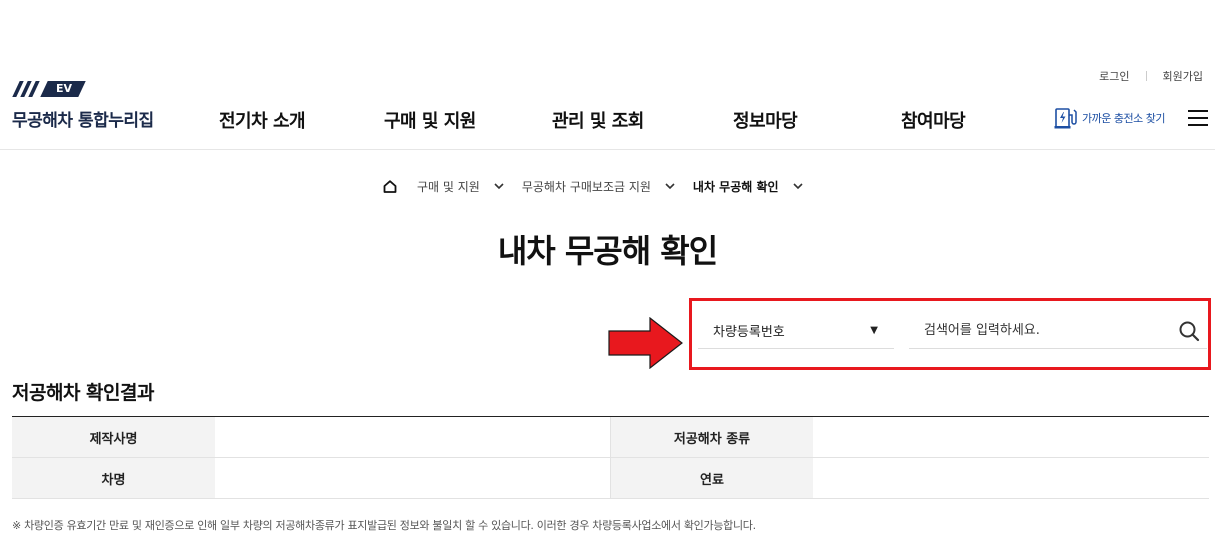 The width and height of the screenshot is (1215, 533). I want to click on header-divider, so click(607, 149).